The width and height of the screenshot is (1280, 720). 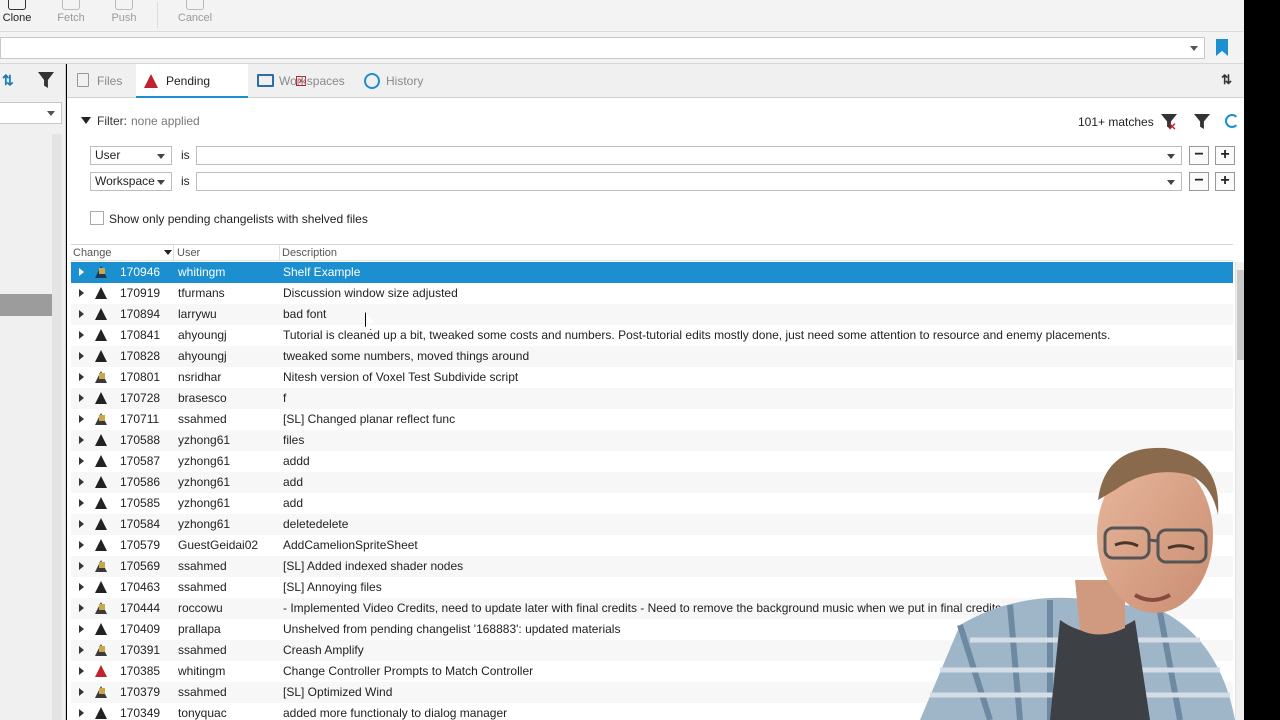 I want to click on column-description: Description, so click(x=309, y=253).